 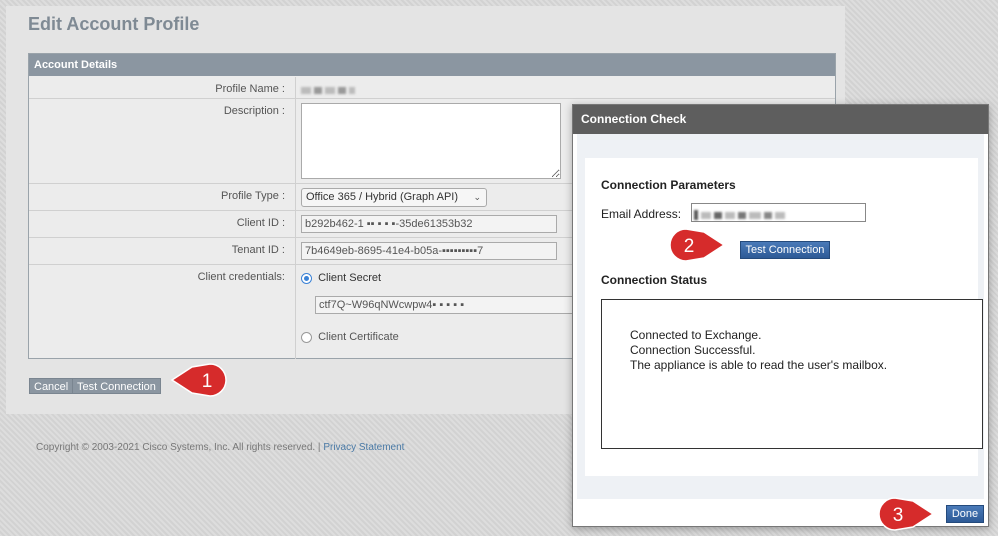 What do you see at coordinates (785, 250) in the screenshot?
I see `dialog-test-connection-button: Test Connection` at bounding box center [785, 250].